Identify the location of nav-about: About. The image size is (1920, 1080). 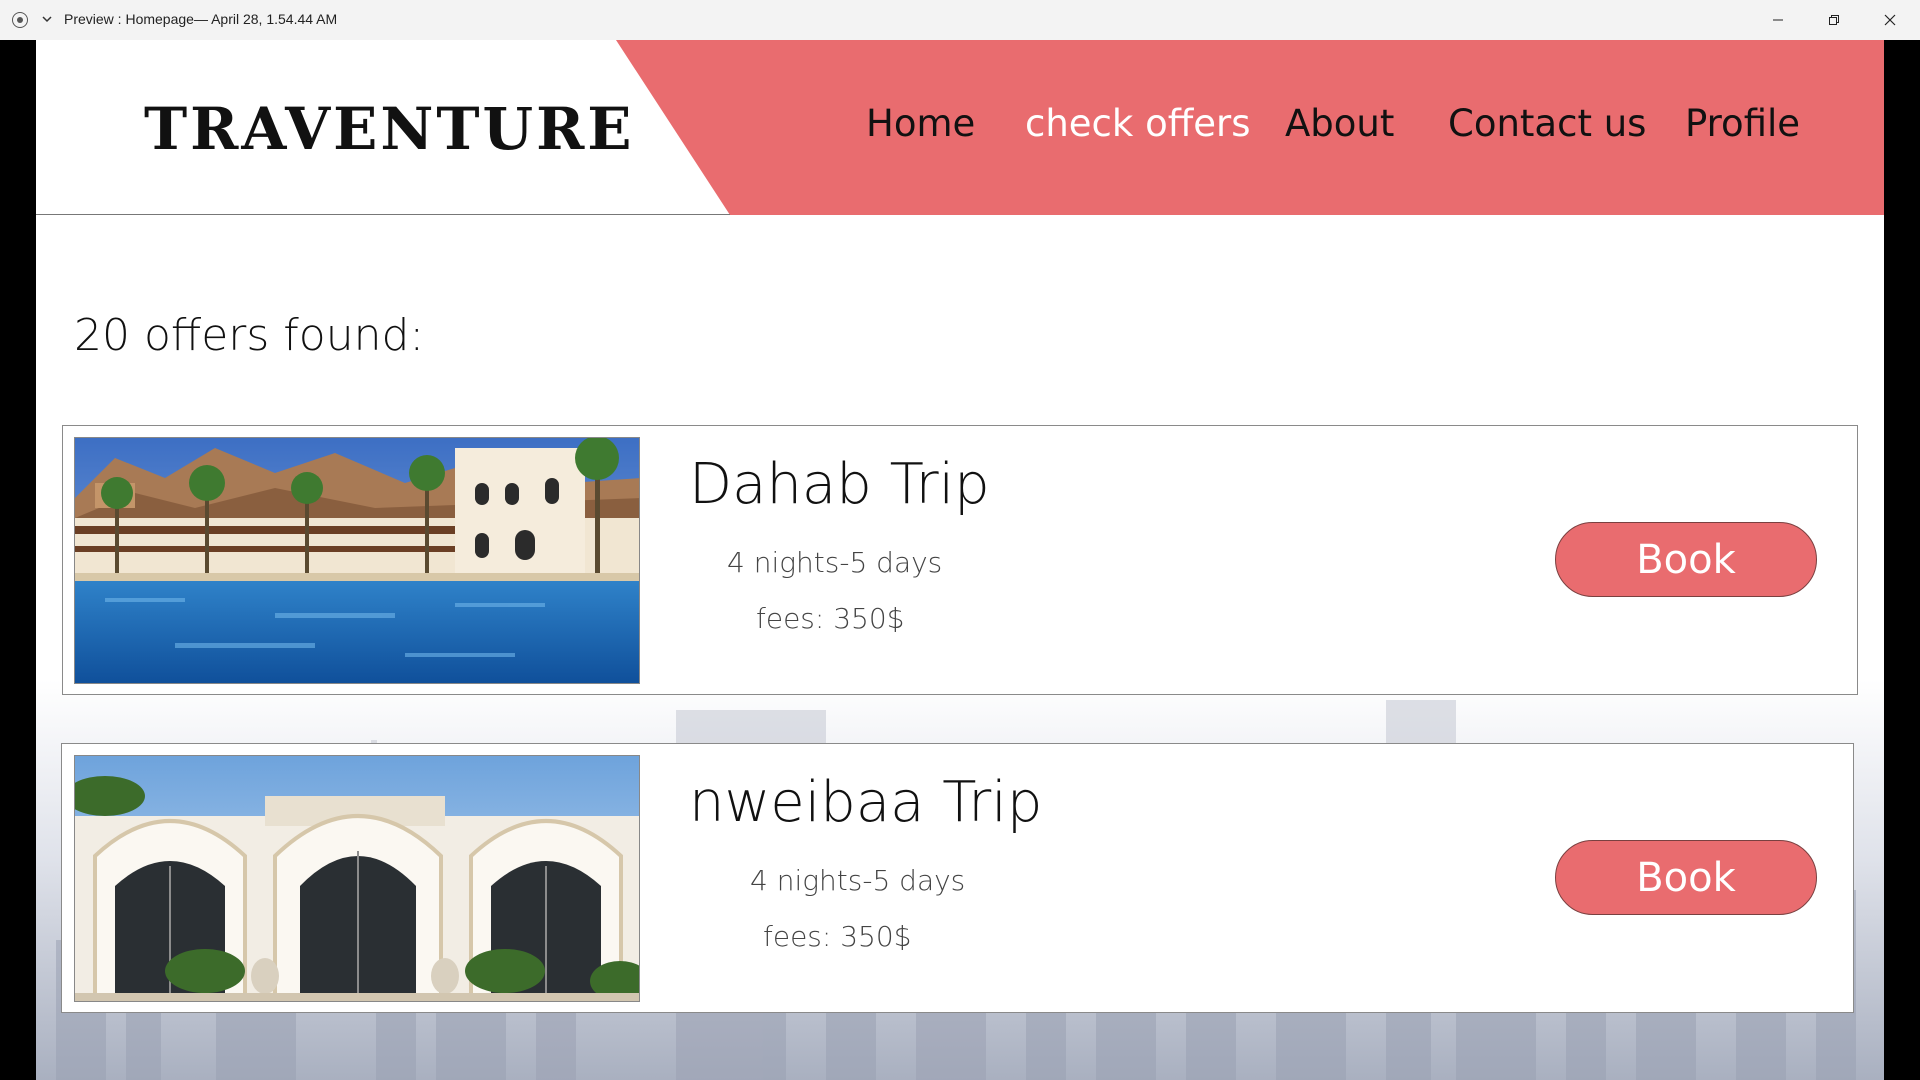
(1339, 123).